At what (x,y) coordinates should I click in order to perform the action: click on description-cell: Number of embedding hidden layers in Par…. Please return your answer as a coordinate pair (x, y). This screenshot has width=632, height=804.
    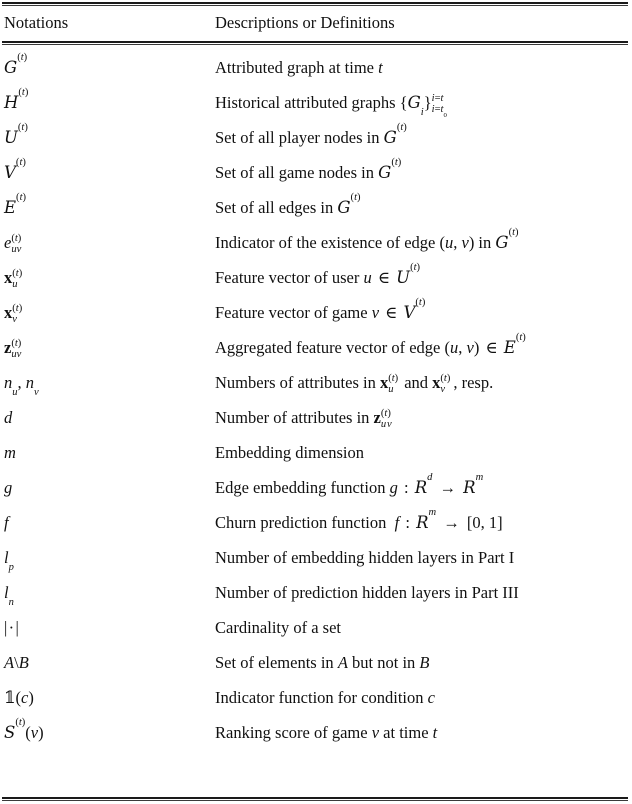
    Looking at the image, I should click on (365, 557).